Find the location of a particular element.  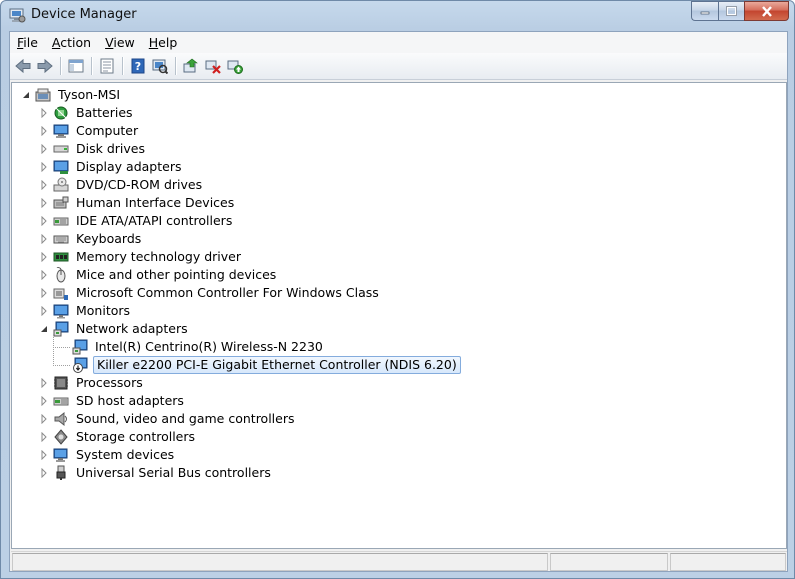

hid-icon is located at coordinates (61, 203).